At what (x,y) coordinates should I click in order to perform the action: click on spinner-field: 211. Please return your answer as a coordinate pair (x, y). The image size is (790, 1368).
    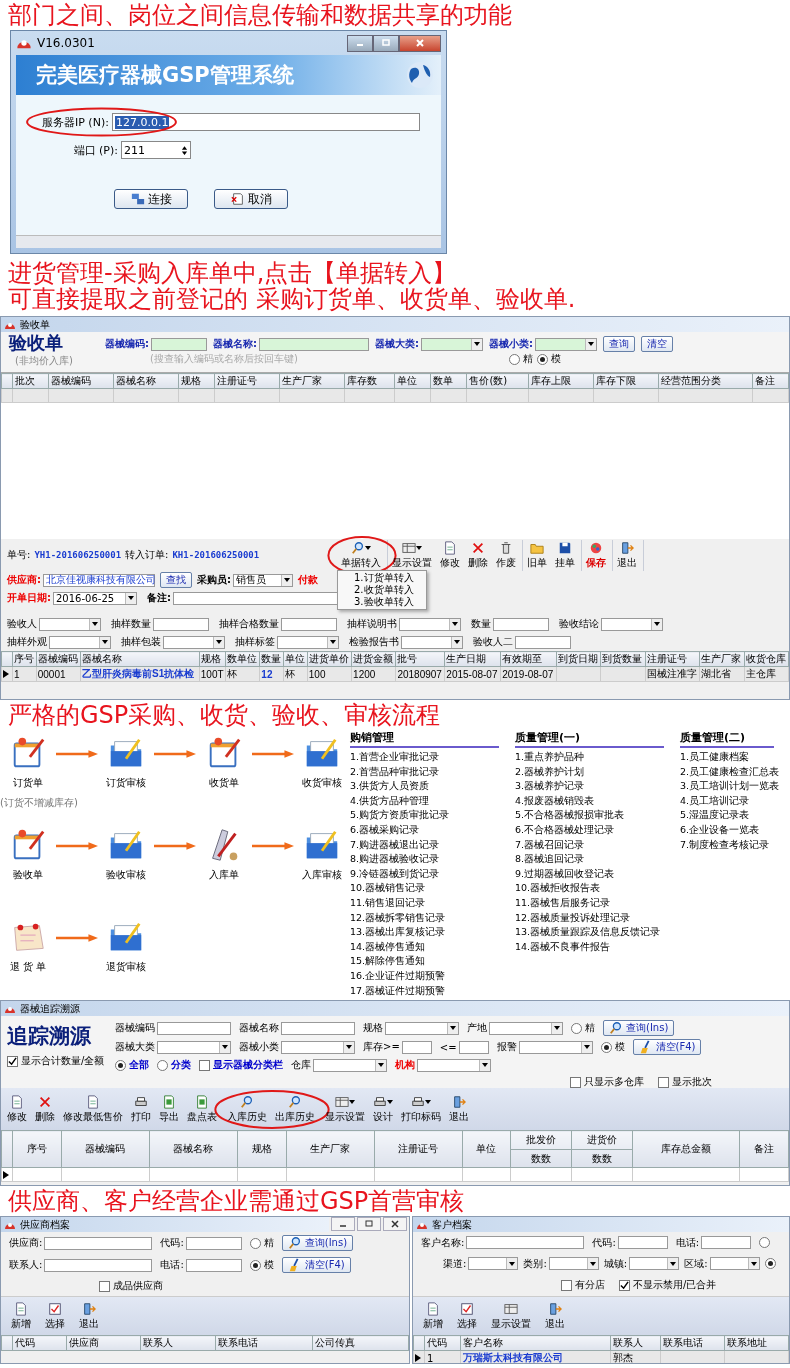
    Looking at the image, I should click on (156, 150).